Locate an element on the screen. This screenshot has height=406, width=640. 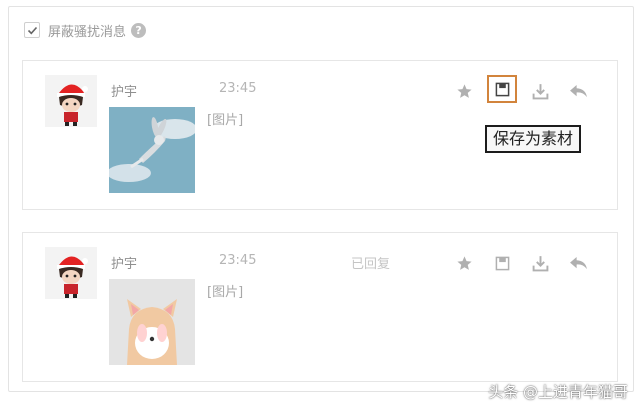
checkmark-icon is located at coordinates (32, 30).